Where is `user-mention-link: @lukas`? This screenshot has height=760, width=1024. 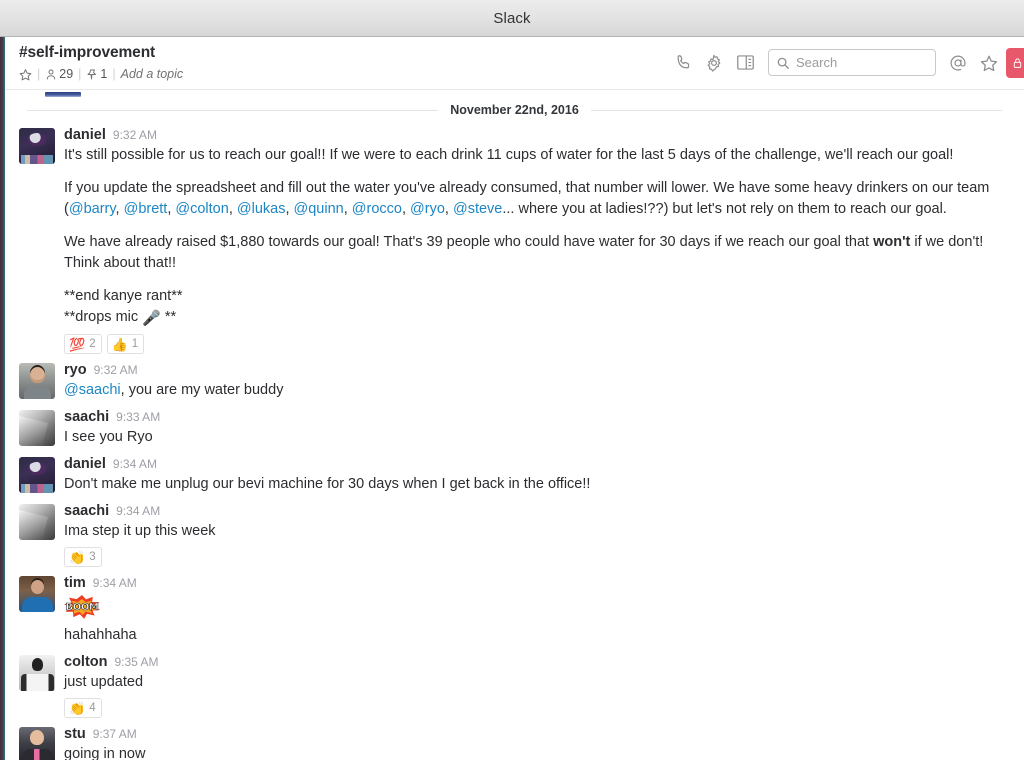 user-mention-link: @lukas is located at coordinates (261, 209).